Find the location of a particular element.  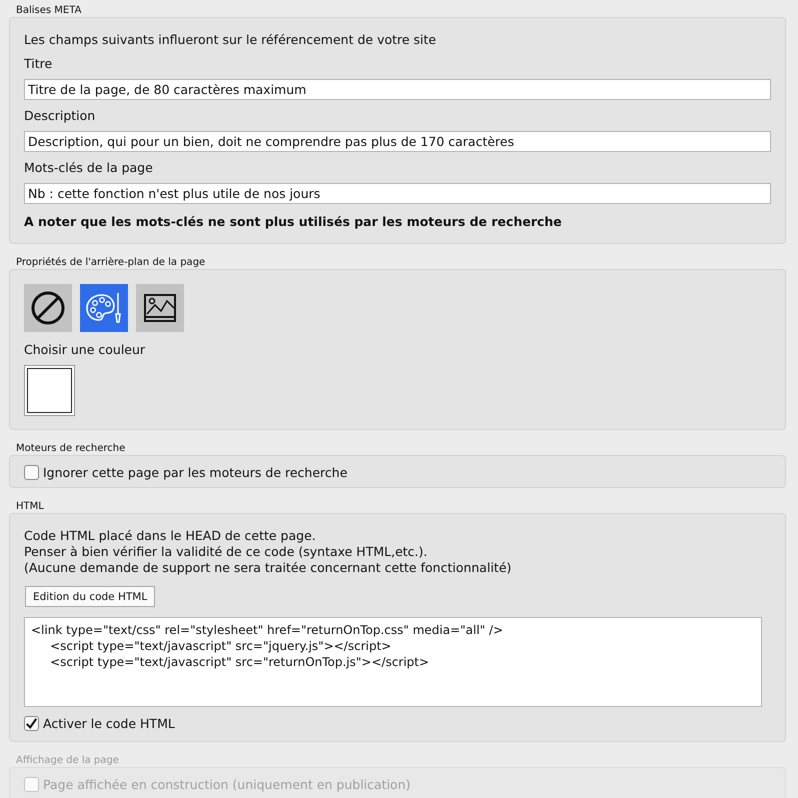

intro-text: Les champs suivants influeront sur le référencement de votre site is located at coordinates (231, 40).